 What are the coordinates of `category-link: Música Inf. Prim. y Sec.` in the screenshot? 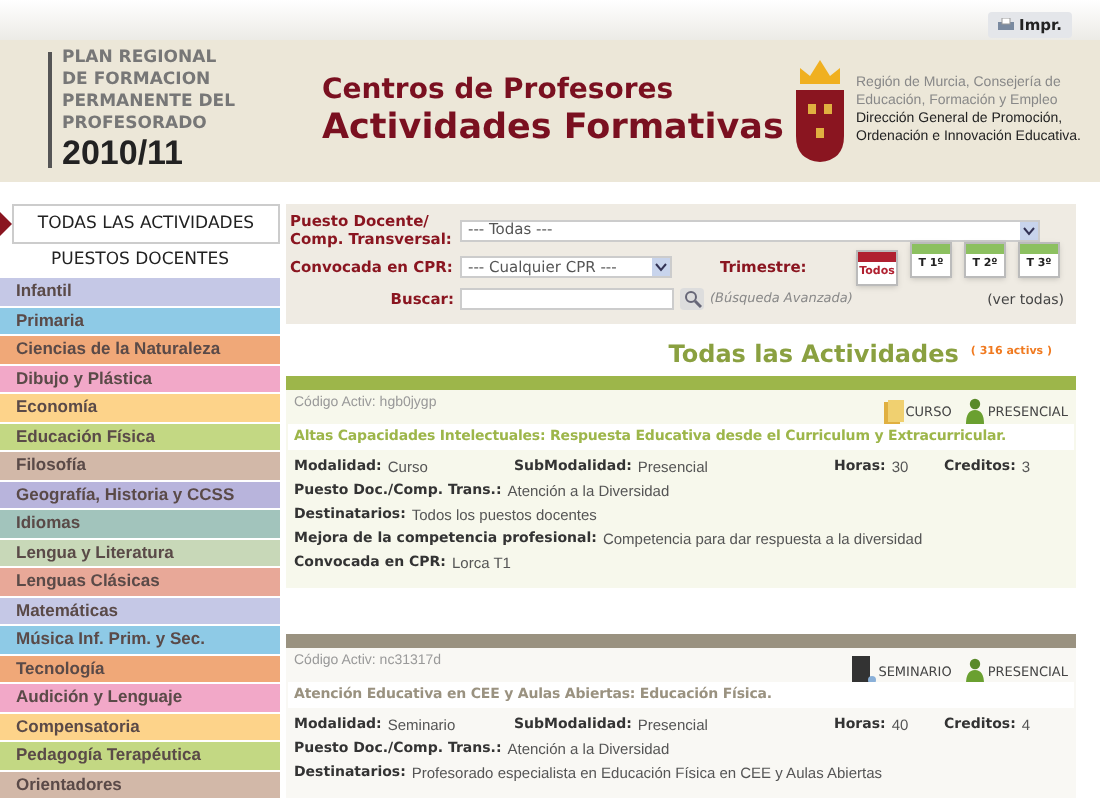 It's located at (140, 640).